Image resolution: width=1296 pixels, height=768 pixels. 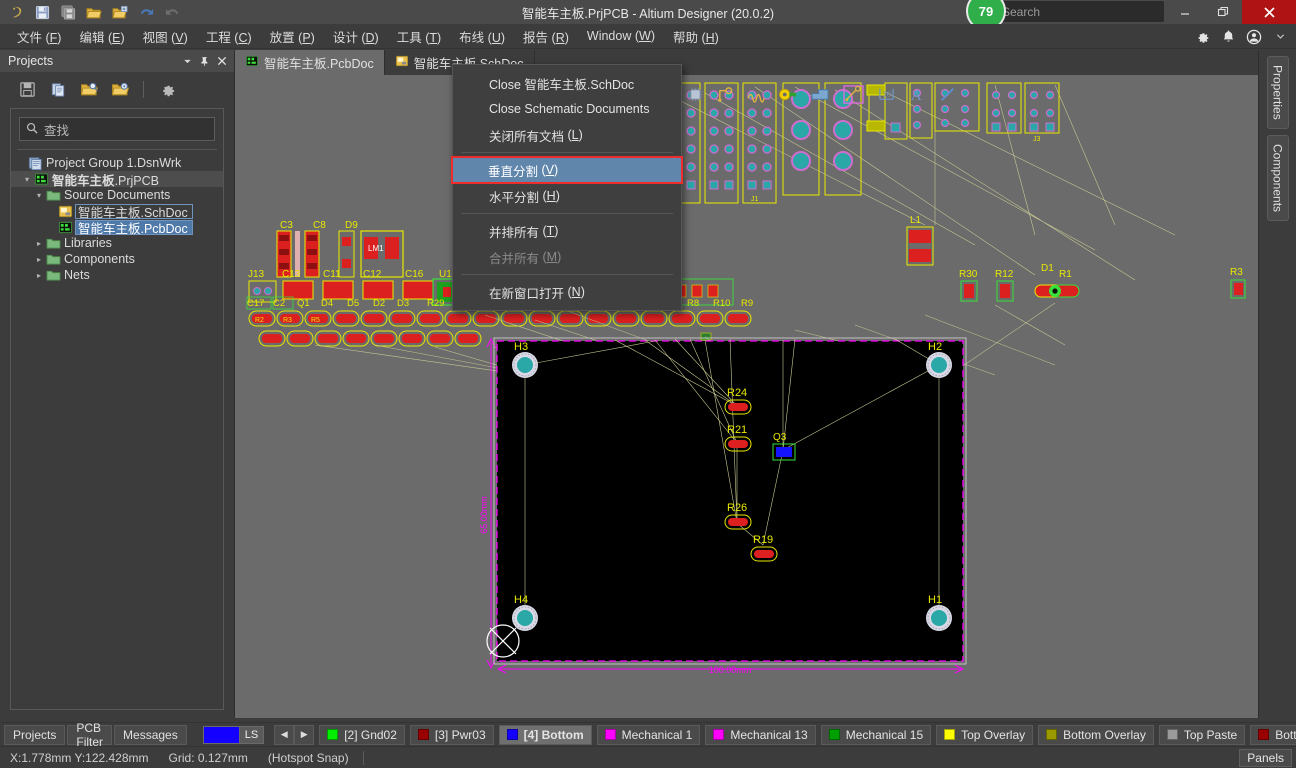 I want to click on panels-button: Panels, so click(x=1265, y=757).